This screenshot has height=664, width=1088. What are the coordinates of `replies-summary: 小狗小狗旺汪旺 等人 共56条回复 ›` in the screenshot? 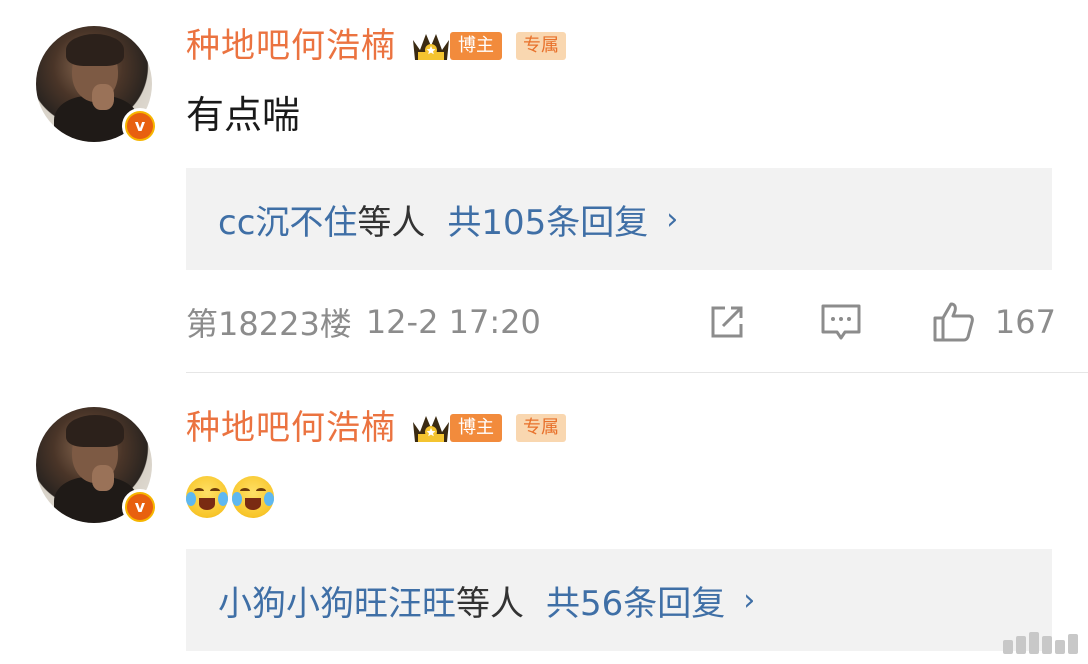 It's located at (619, 600).